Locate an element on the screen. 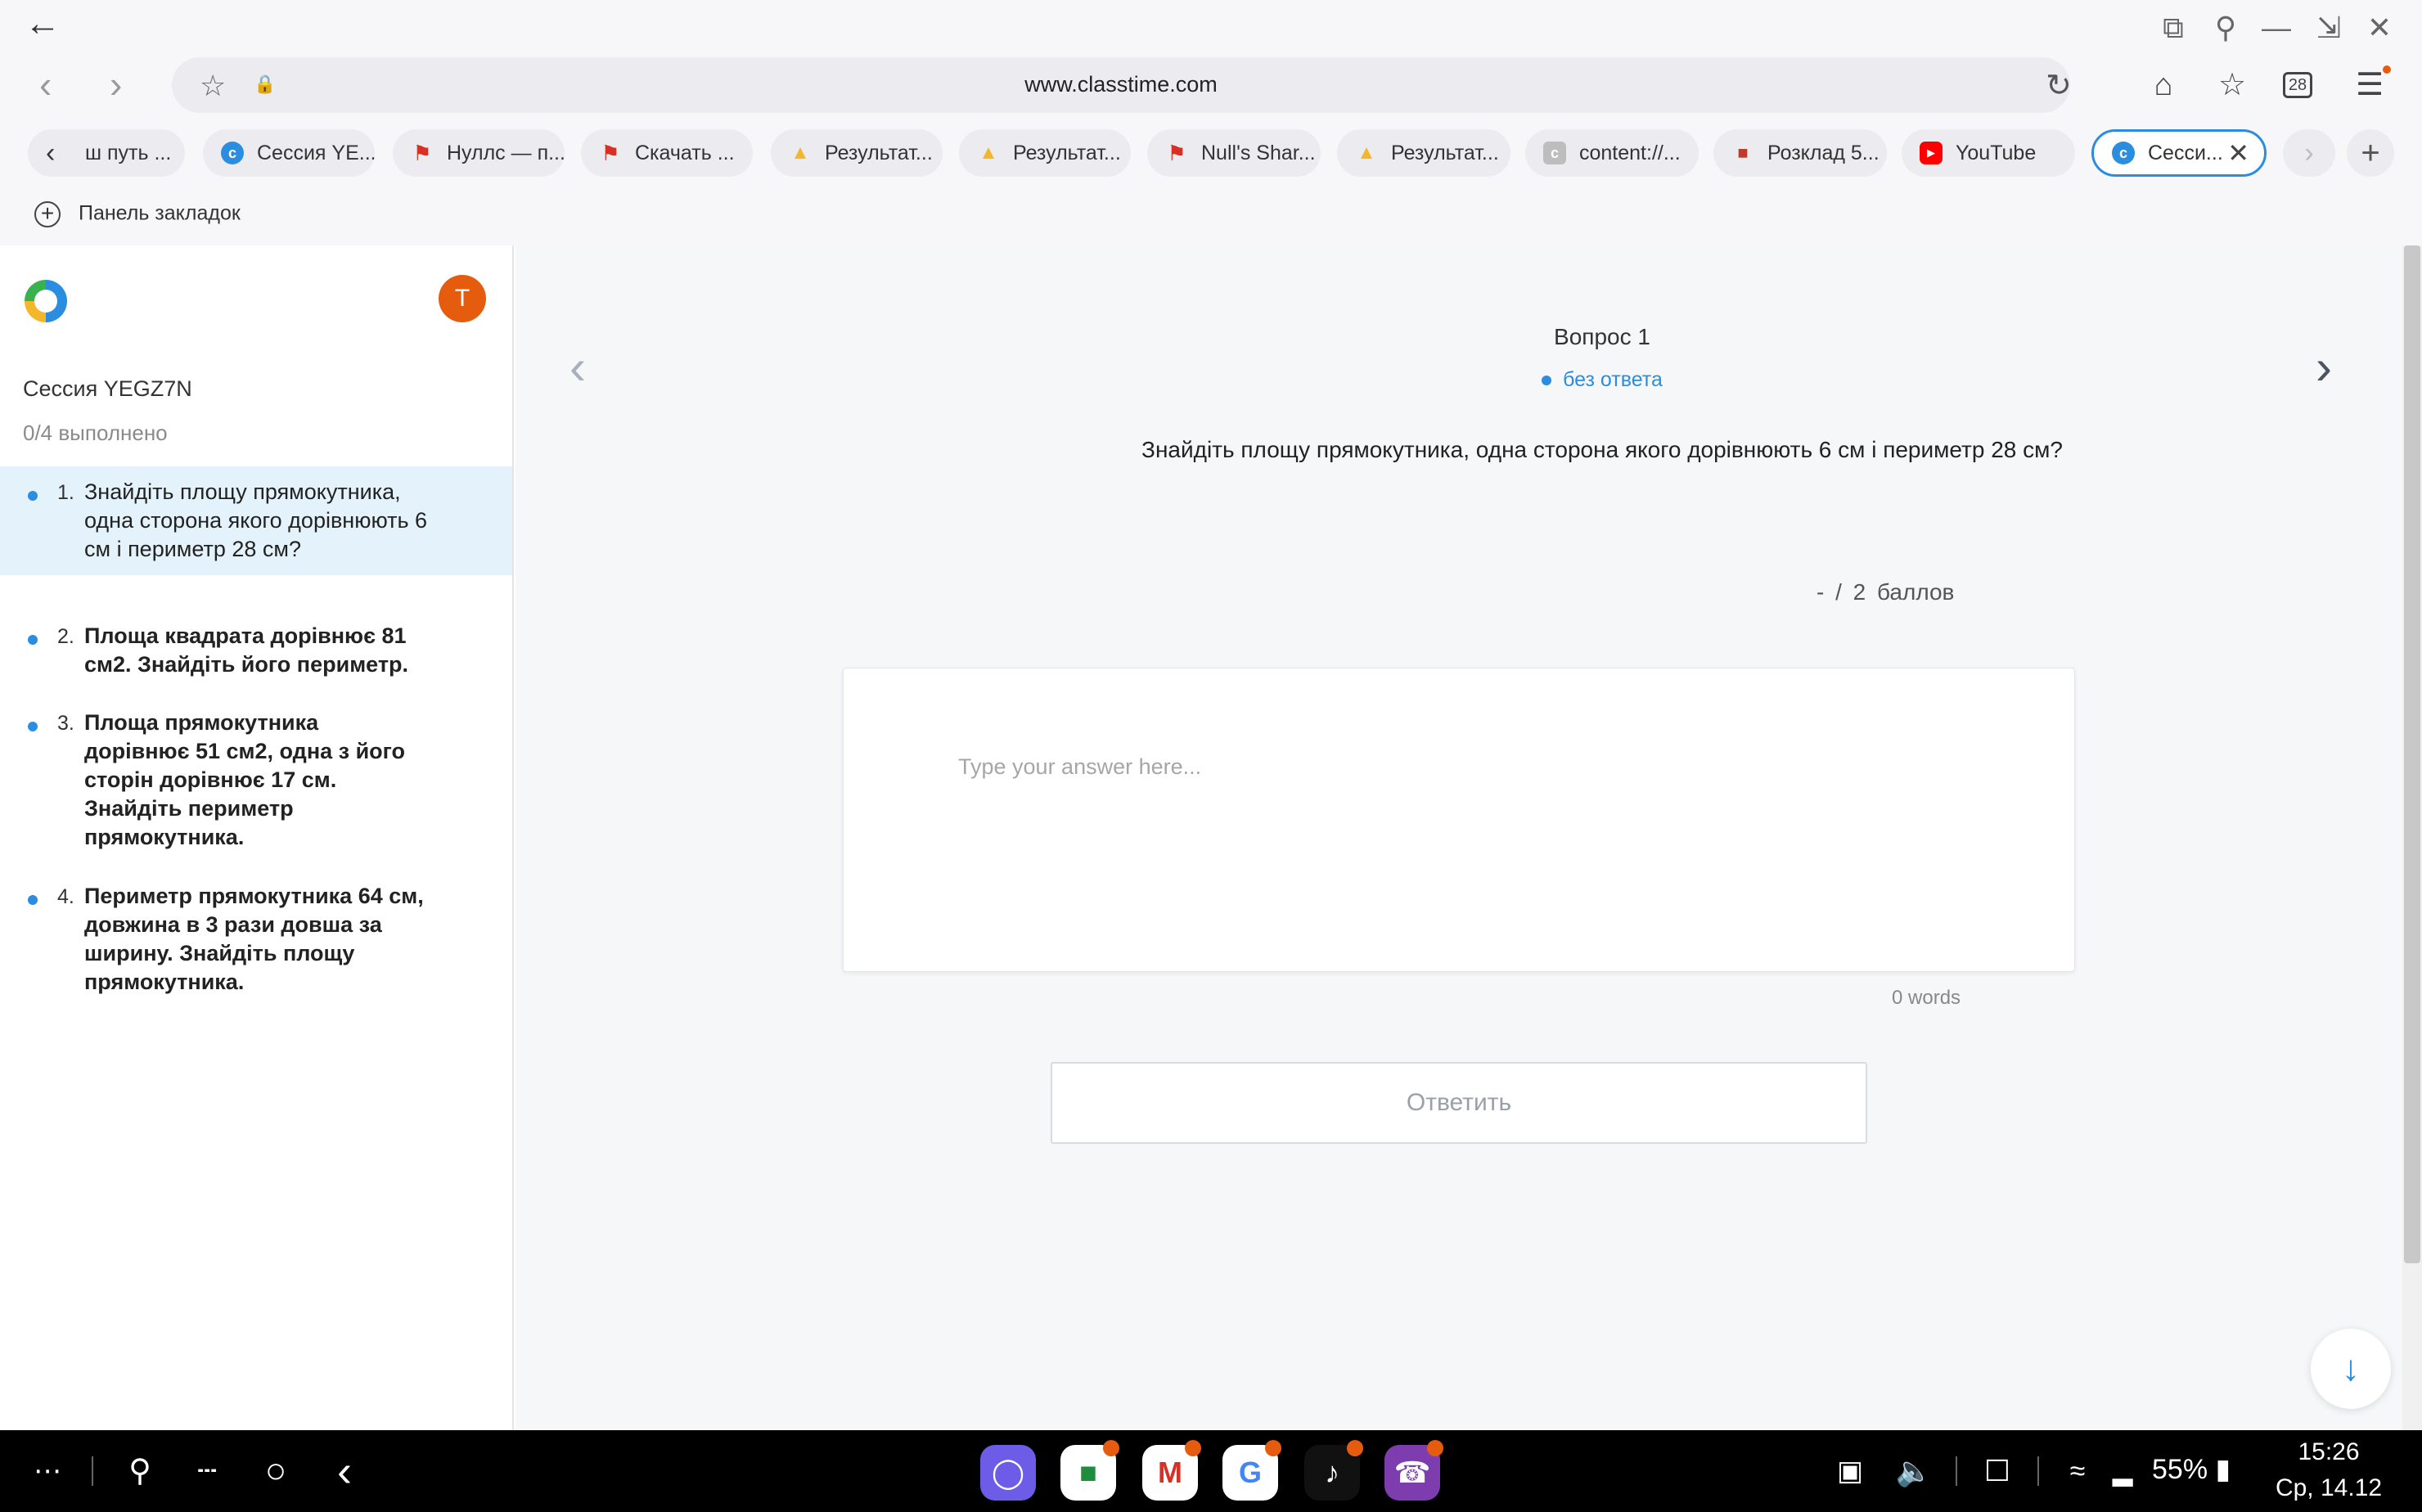 The image size is (2422, 1512). volume-icon: 🔈 is located at coordinates (1913, 1471).